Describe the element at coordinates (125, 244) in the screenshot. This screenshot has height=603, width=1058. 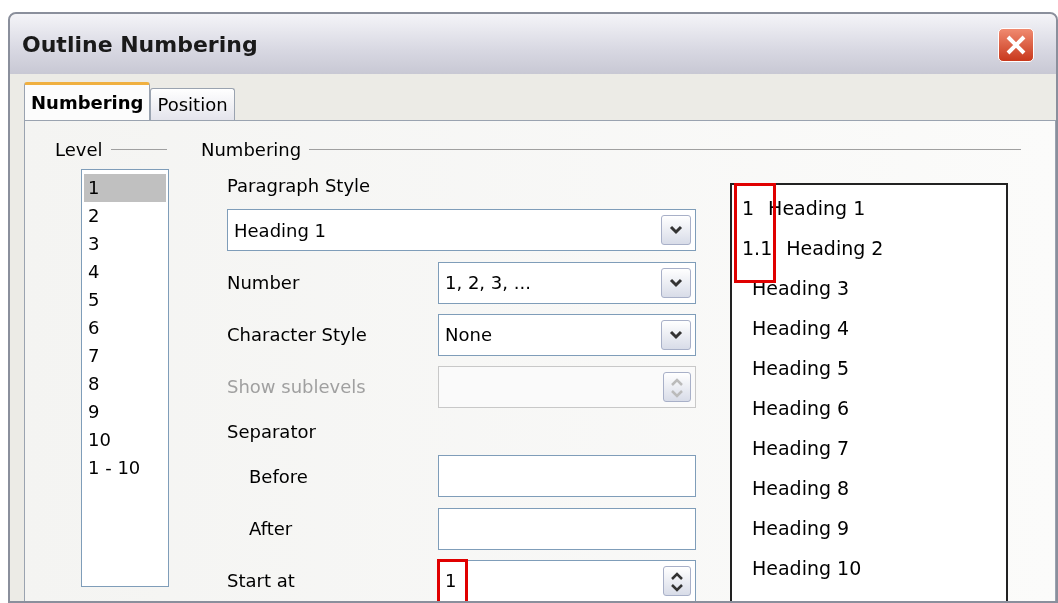
I see `list-item: 3` at that location.